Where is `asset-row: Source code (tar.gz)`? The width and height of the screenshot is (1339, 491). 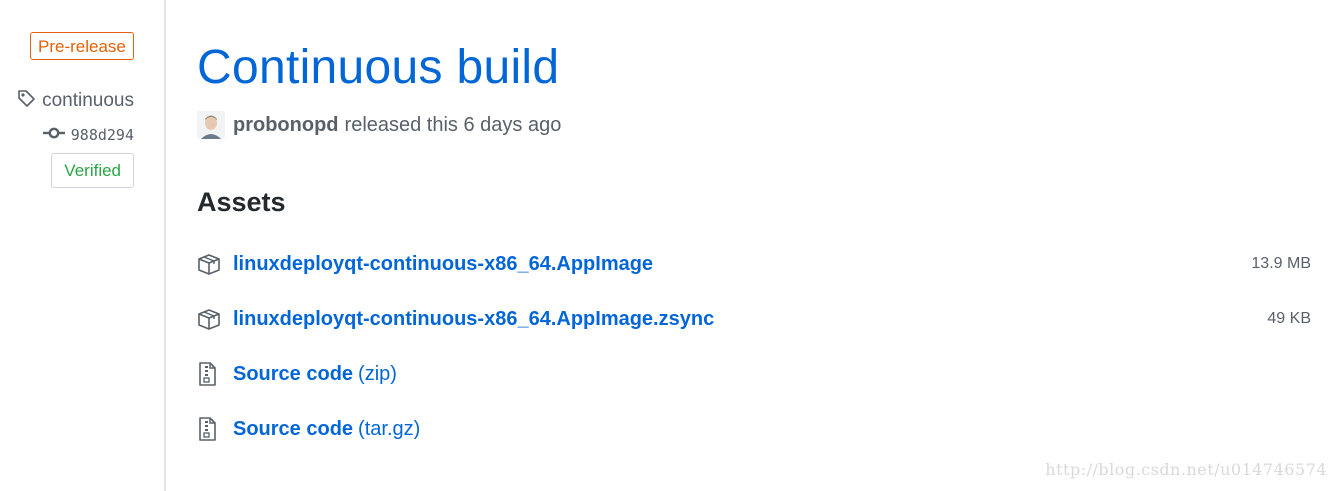
asset-row: Source code (tar.gz) is located at coordinates (754, 429).